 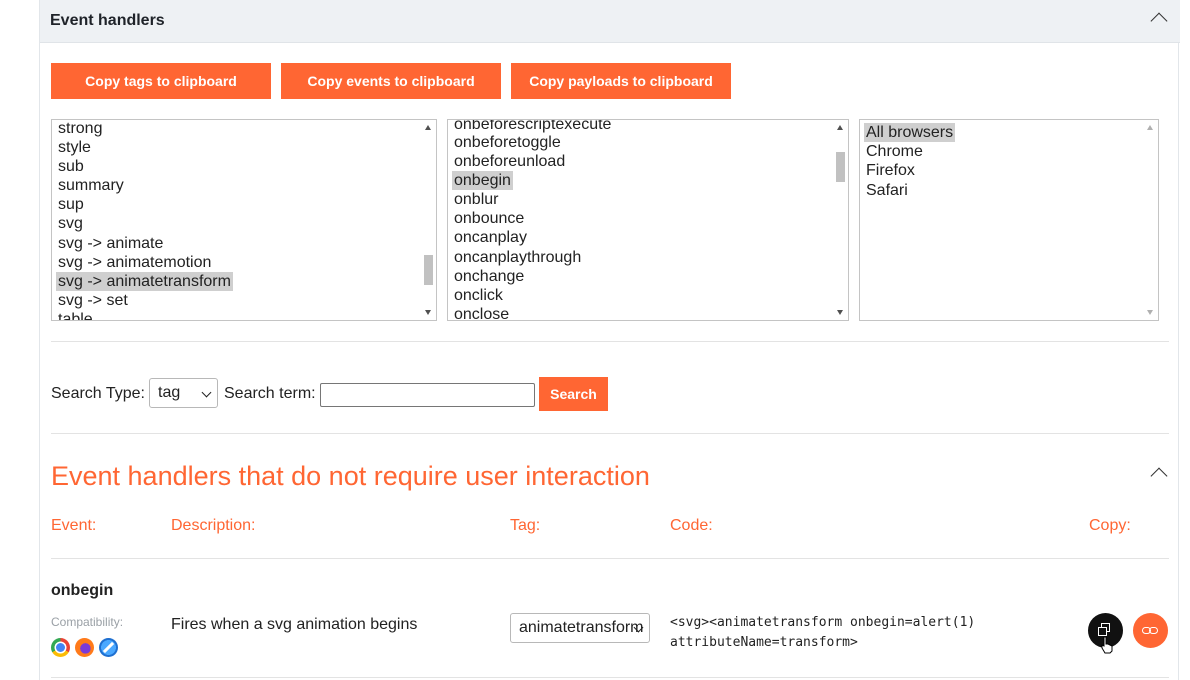 What do you see at coordinates (910, 132) in the screenshot?
I see `browser-option-selected: All browsers` at bounding box center [910, 132].